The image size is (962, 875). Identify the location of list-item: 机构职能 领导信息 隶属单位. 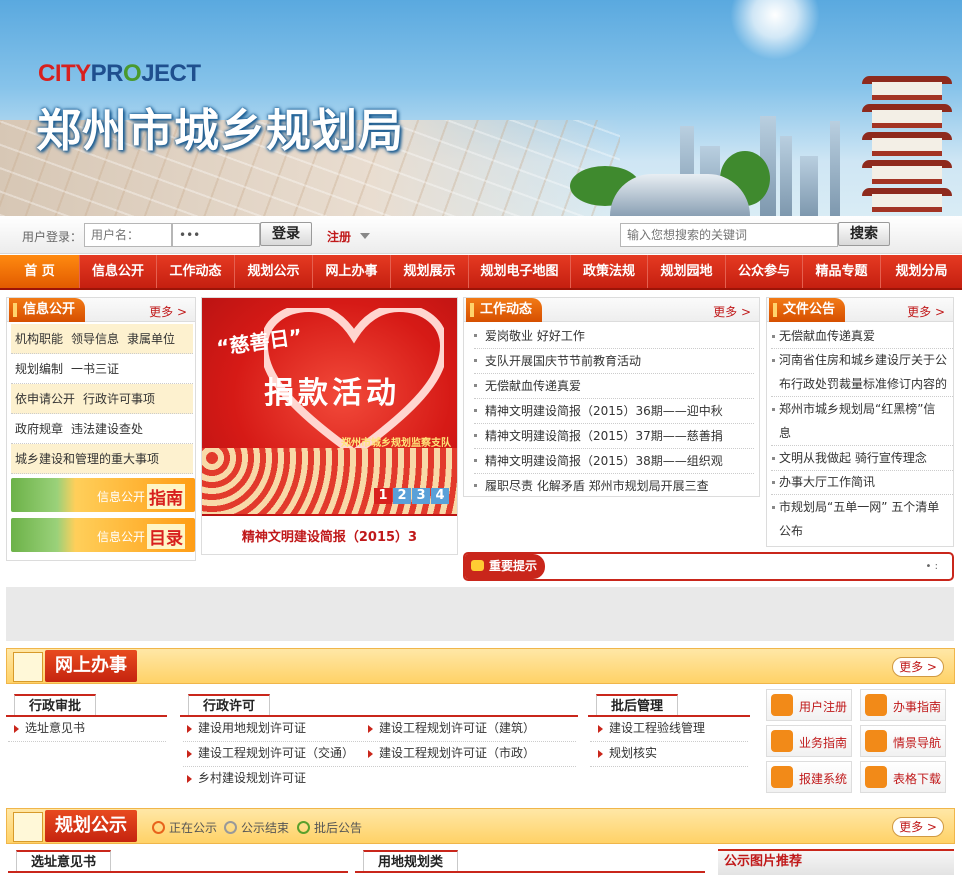
(102, 339).